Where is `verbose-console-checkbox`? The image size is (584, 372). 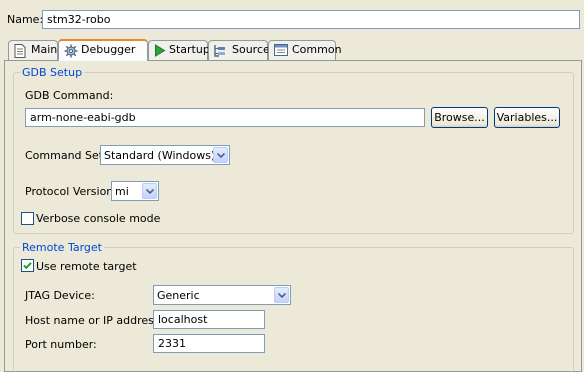
verbose-console-checkbox is located at coordinates (27, 218).